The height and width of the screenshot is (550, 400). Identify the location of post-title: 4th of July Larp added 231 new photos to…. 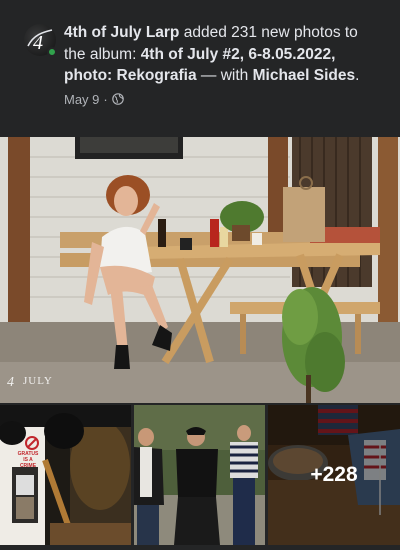
(219, 54).